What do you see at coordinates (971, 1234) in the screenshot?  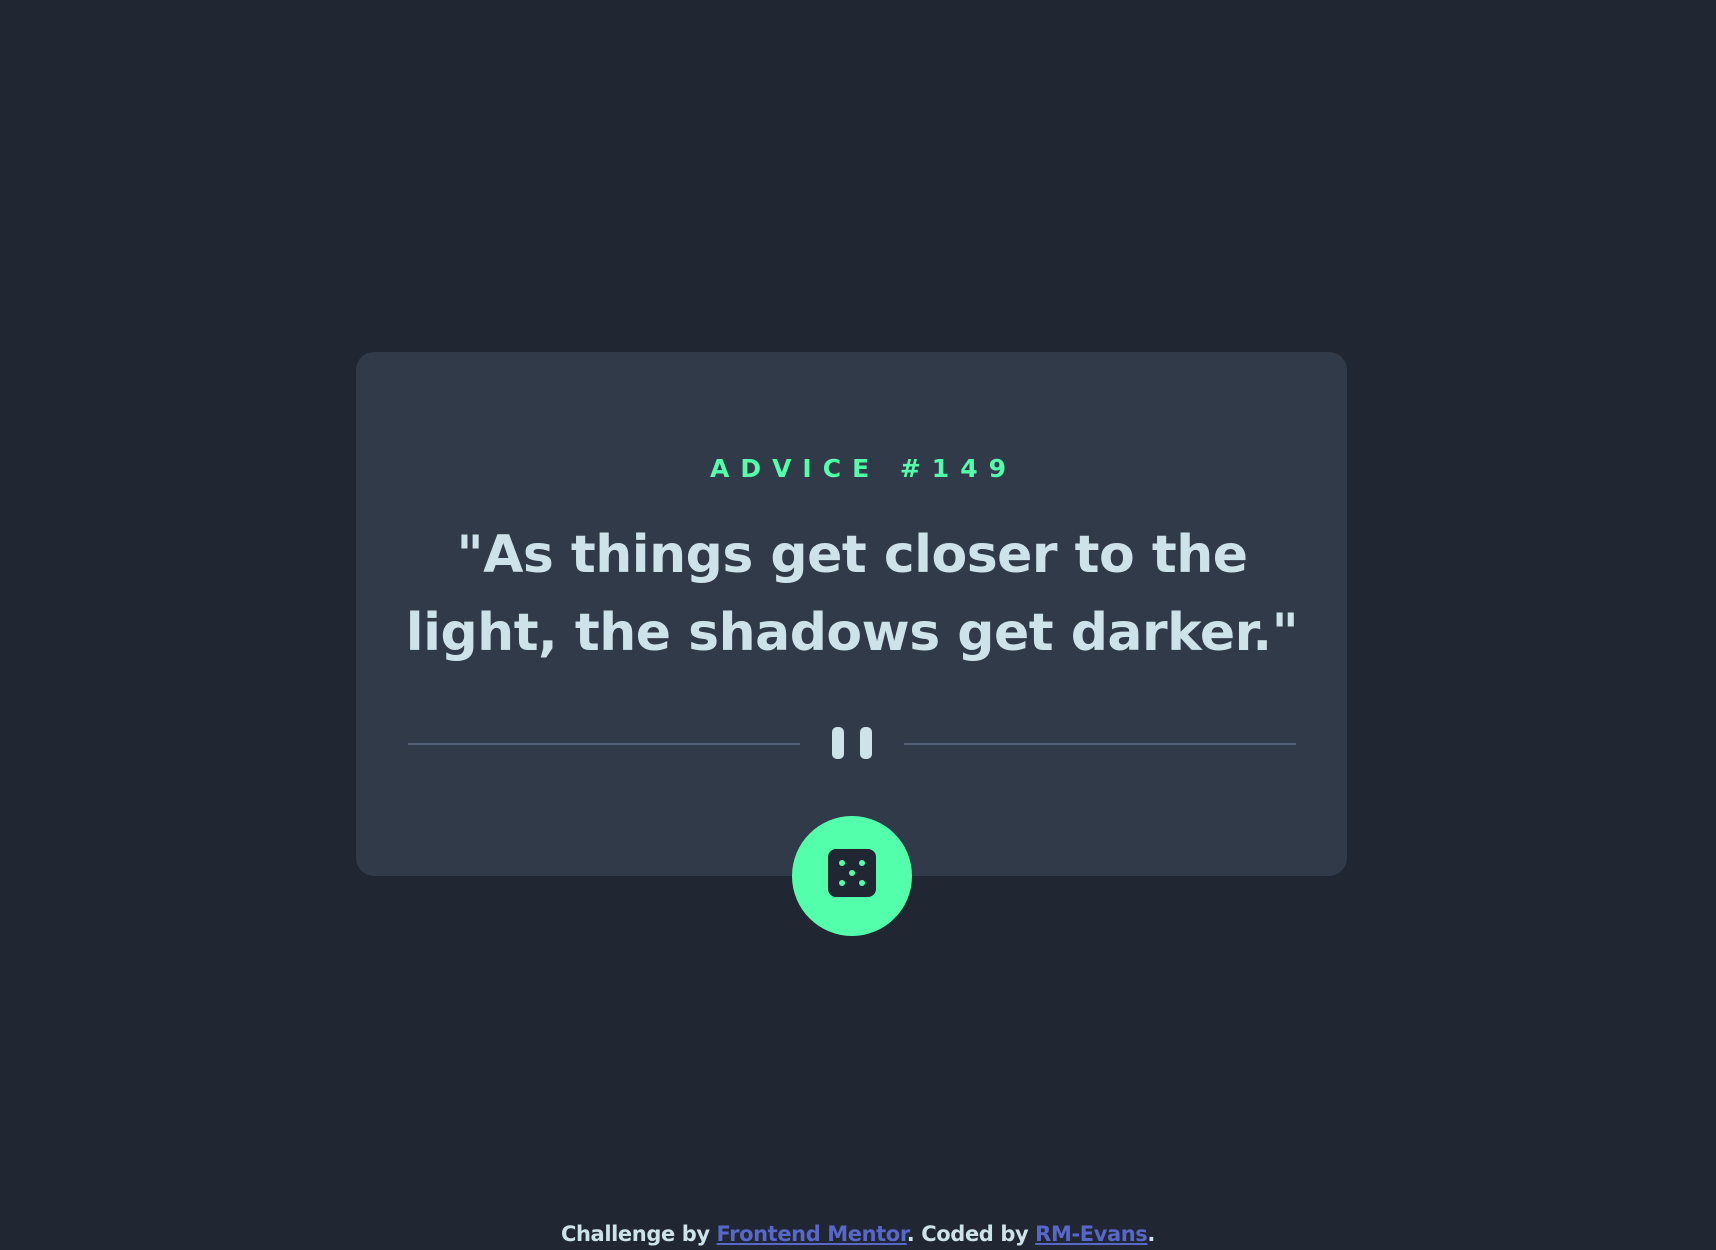 I see `attribution-middle: . Coded by` at bounding box center [971, 1234].